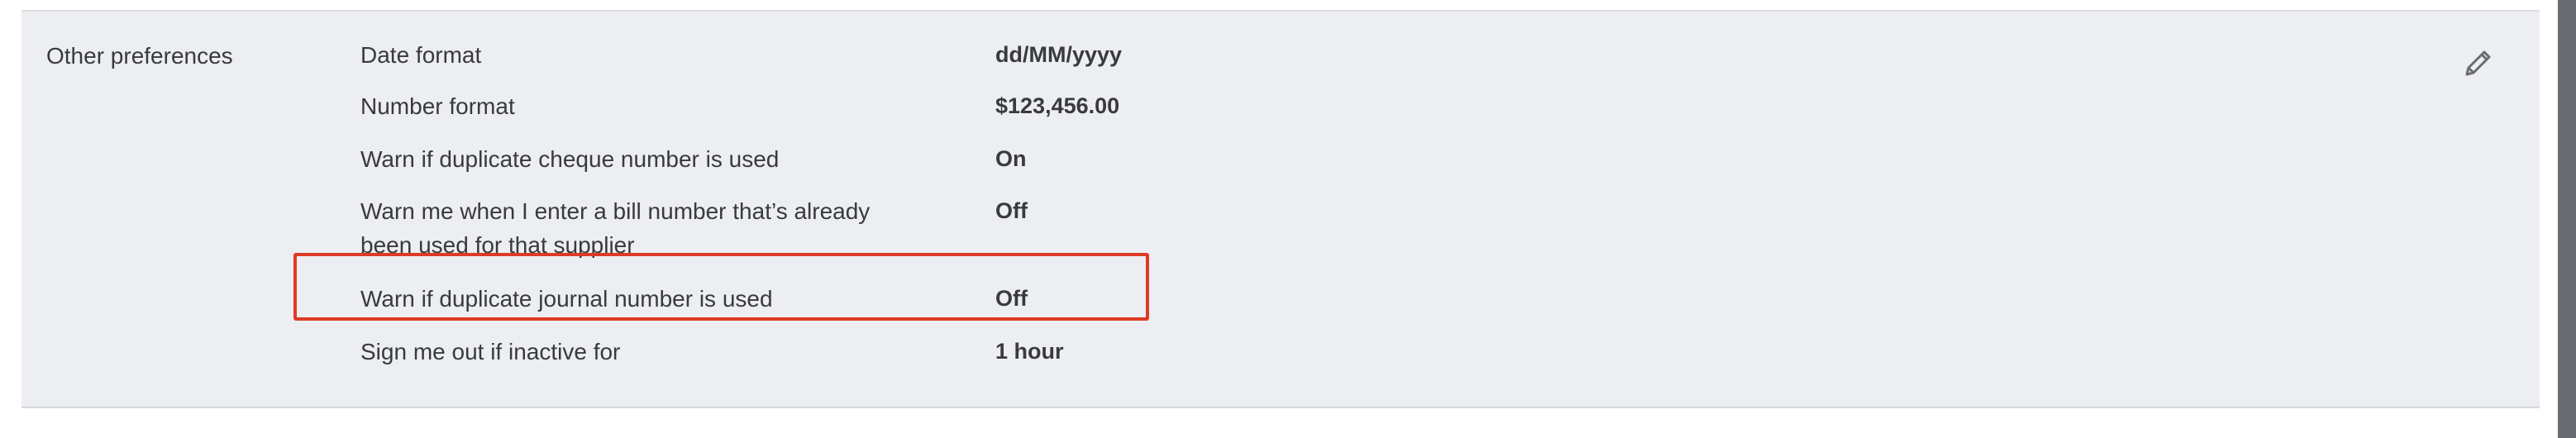 This screenshot has width=2576, height=438. I want to click on number-format-label: Number format, so click(437, 106).